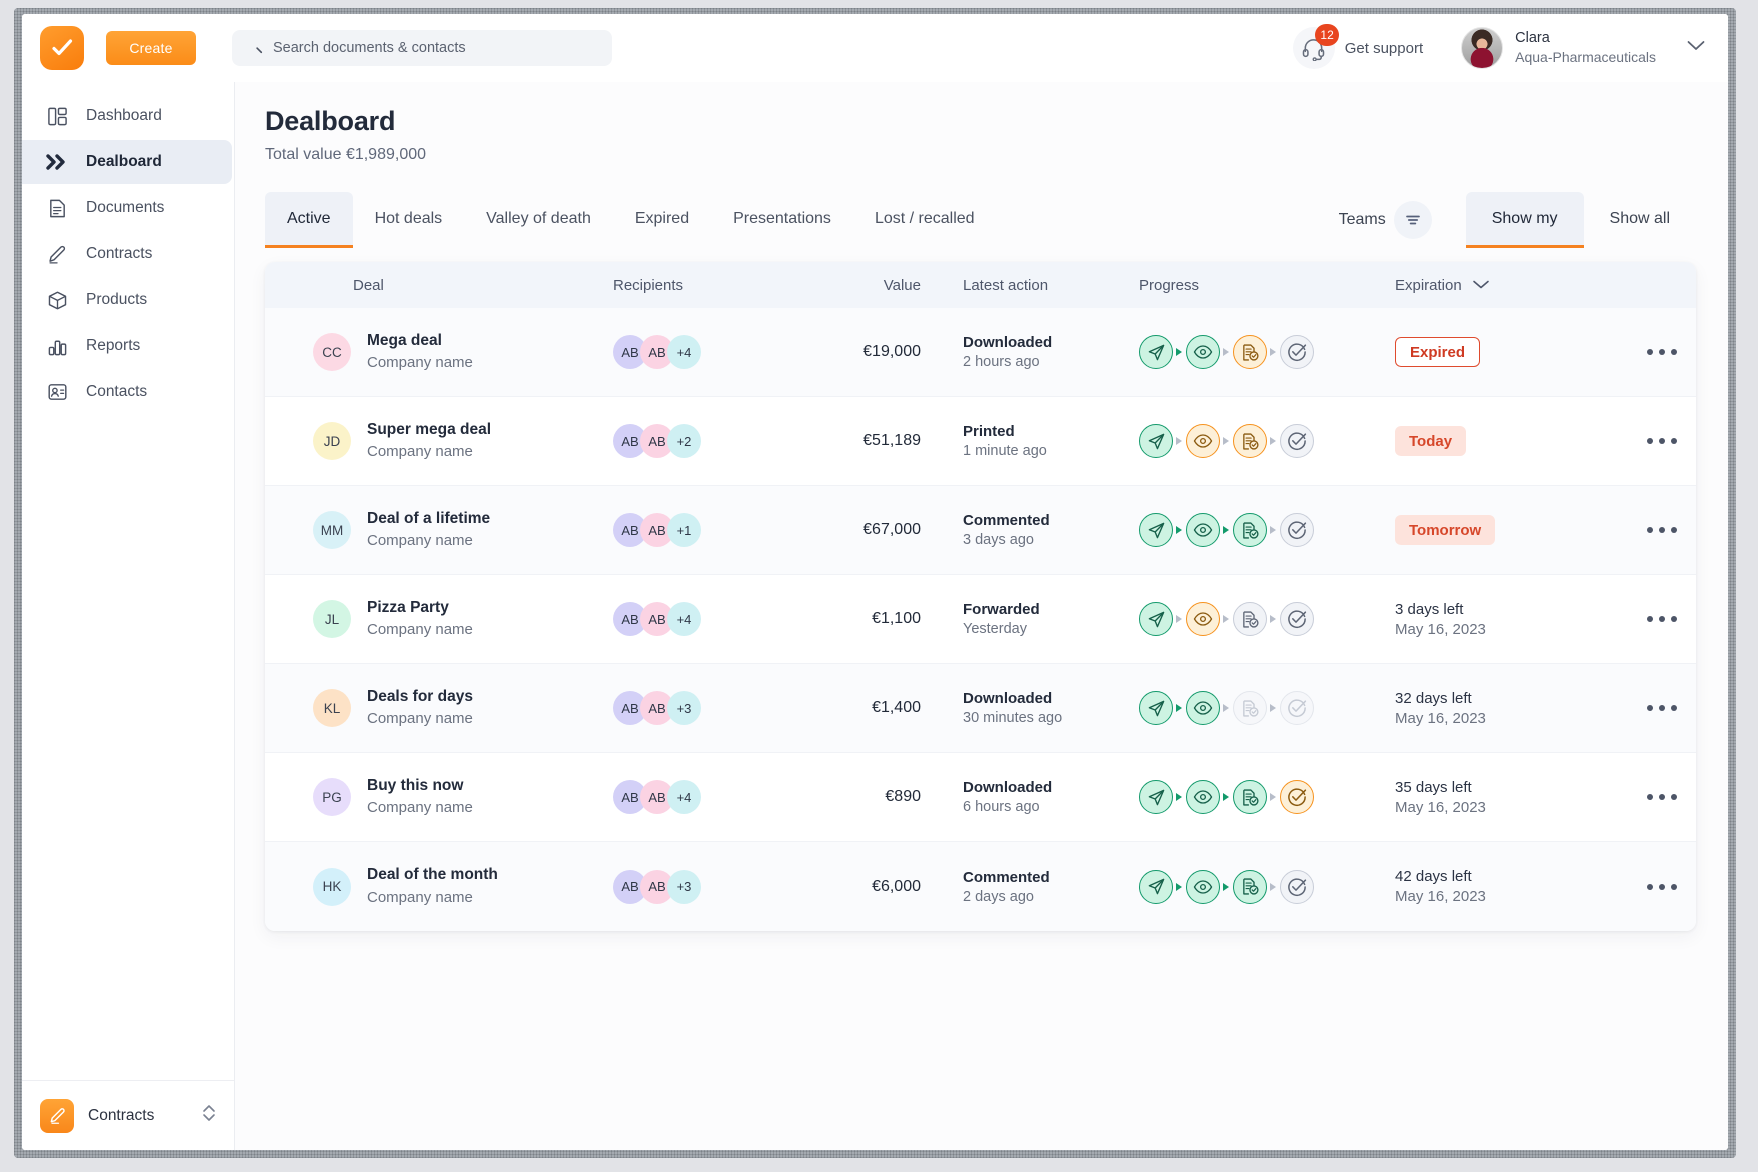 This screenshot has width=1758, height=1172. Describe the element at coordinates (855, 285) in the screenshot. I see `column-header-value: Value` at that location.